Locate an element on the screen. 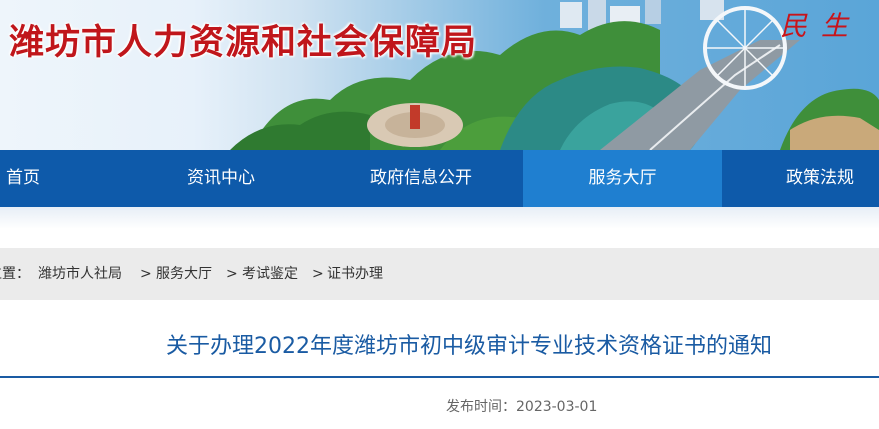  publish-info: 发布时间：2023-03-01 is located at coordinates (521, 406).